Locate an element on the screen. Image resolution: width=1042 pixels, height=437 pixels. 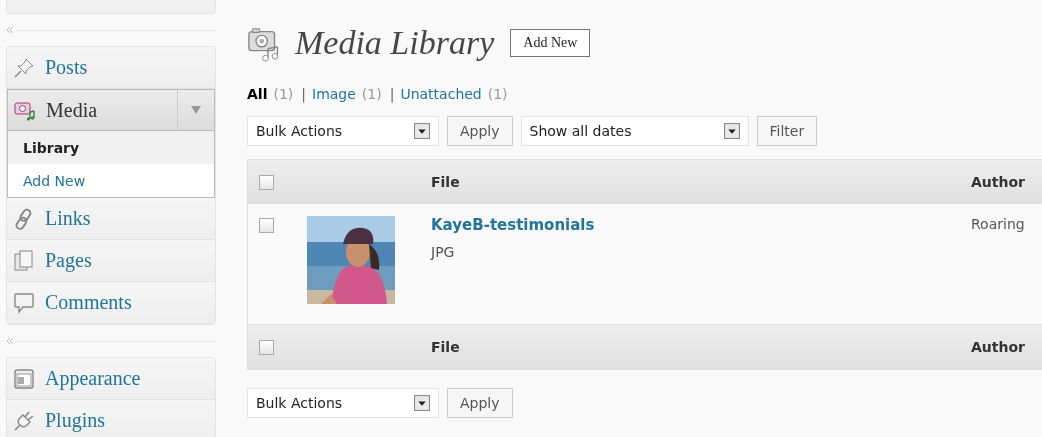
add-new-button: Add New is located at coordinates (550, 43).